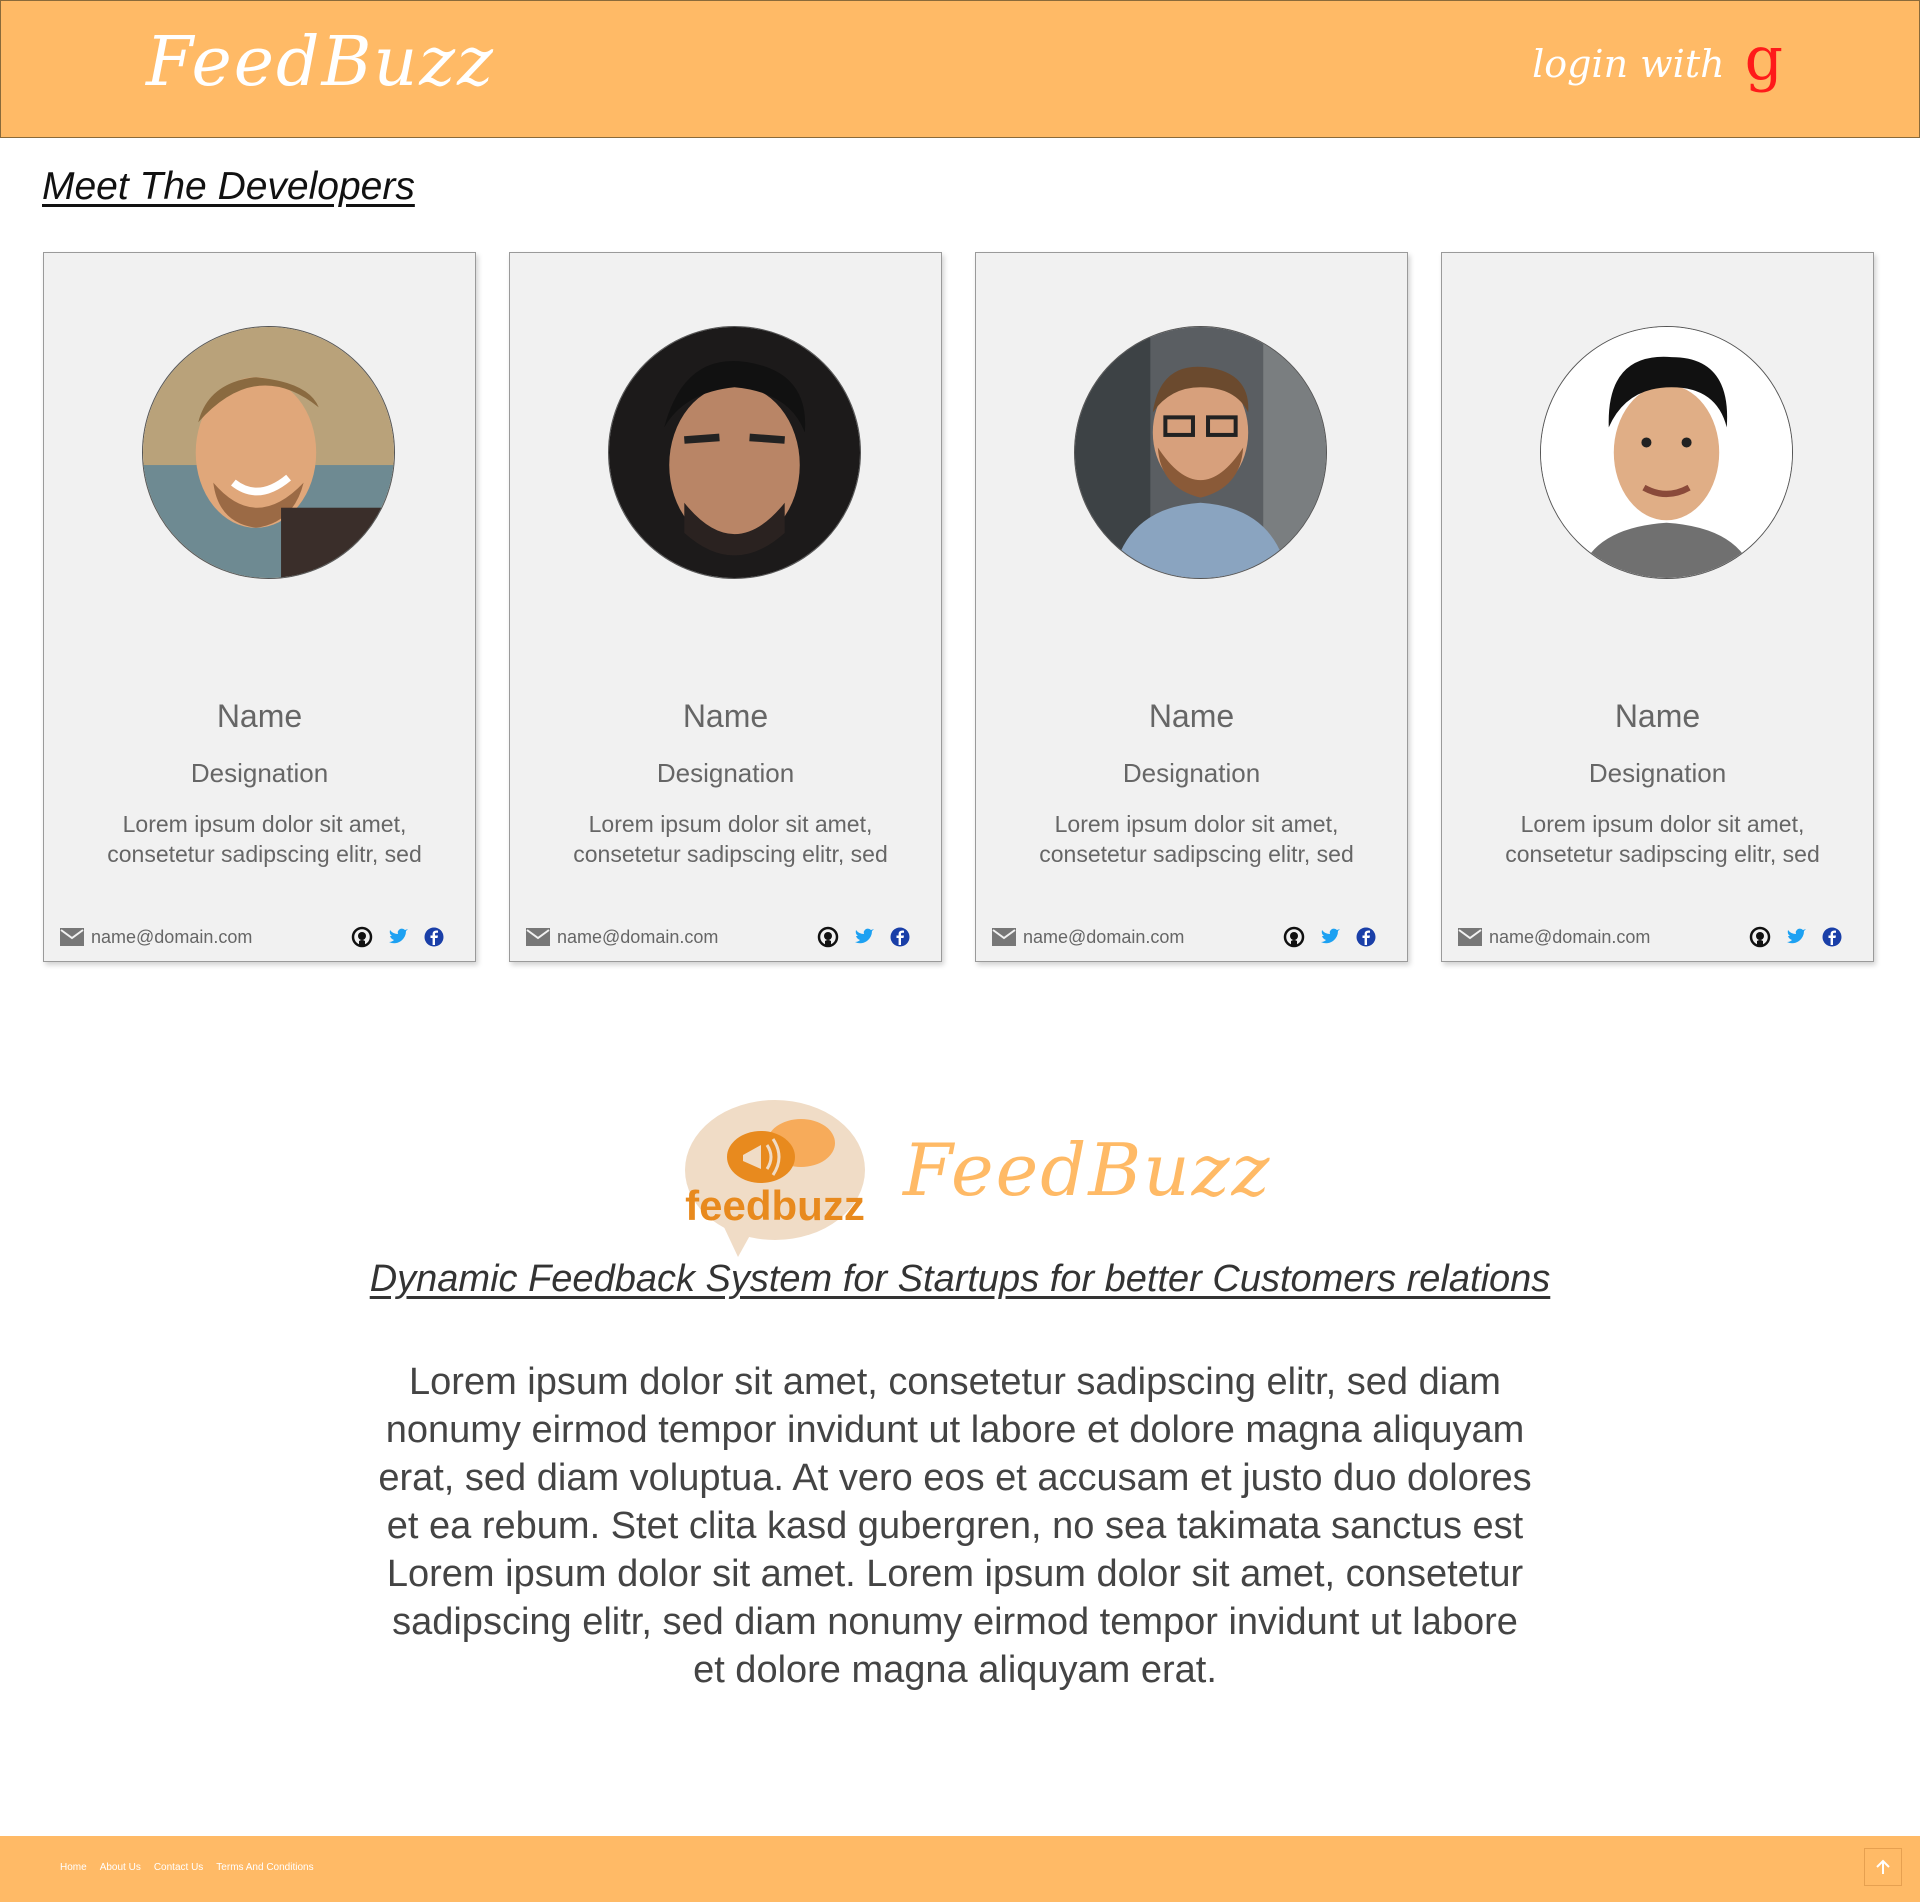 Image resolution: width=1920 pixels, height=1902 pixels. I want to click on arrow-up-icon, so click(1883, 1866).